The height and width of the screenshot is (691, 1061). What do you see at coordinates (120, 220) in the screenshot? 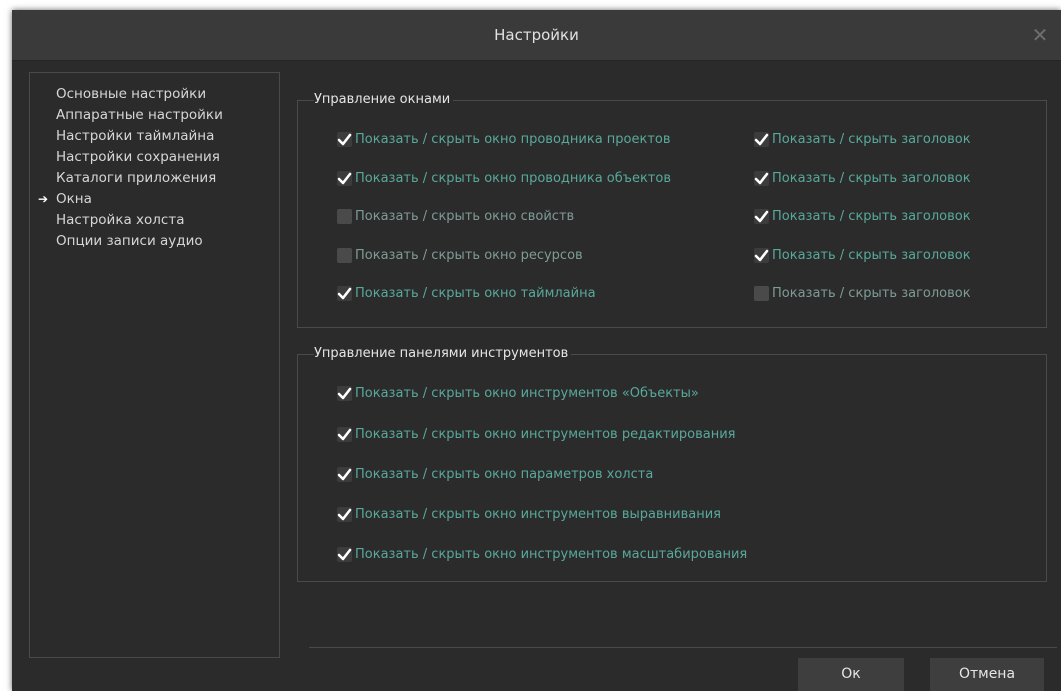
I see `nav-item-canvas: Настройка холста` at bounding box center [120, 220].